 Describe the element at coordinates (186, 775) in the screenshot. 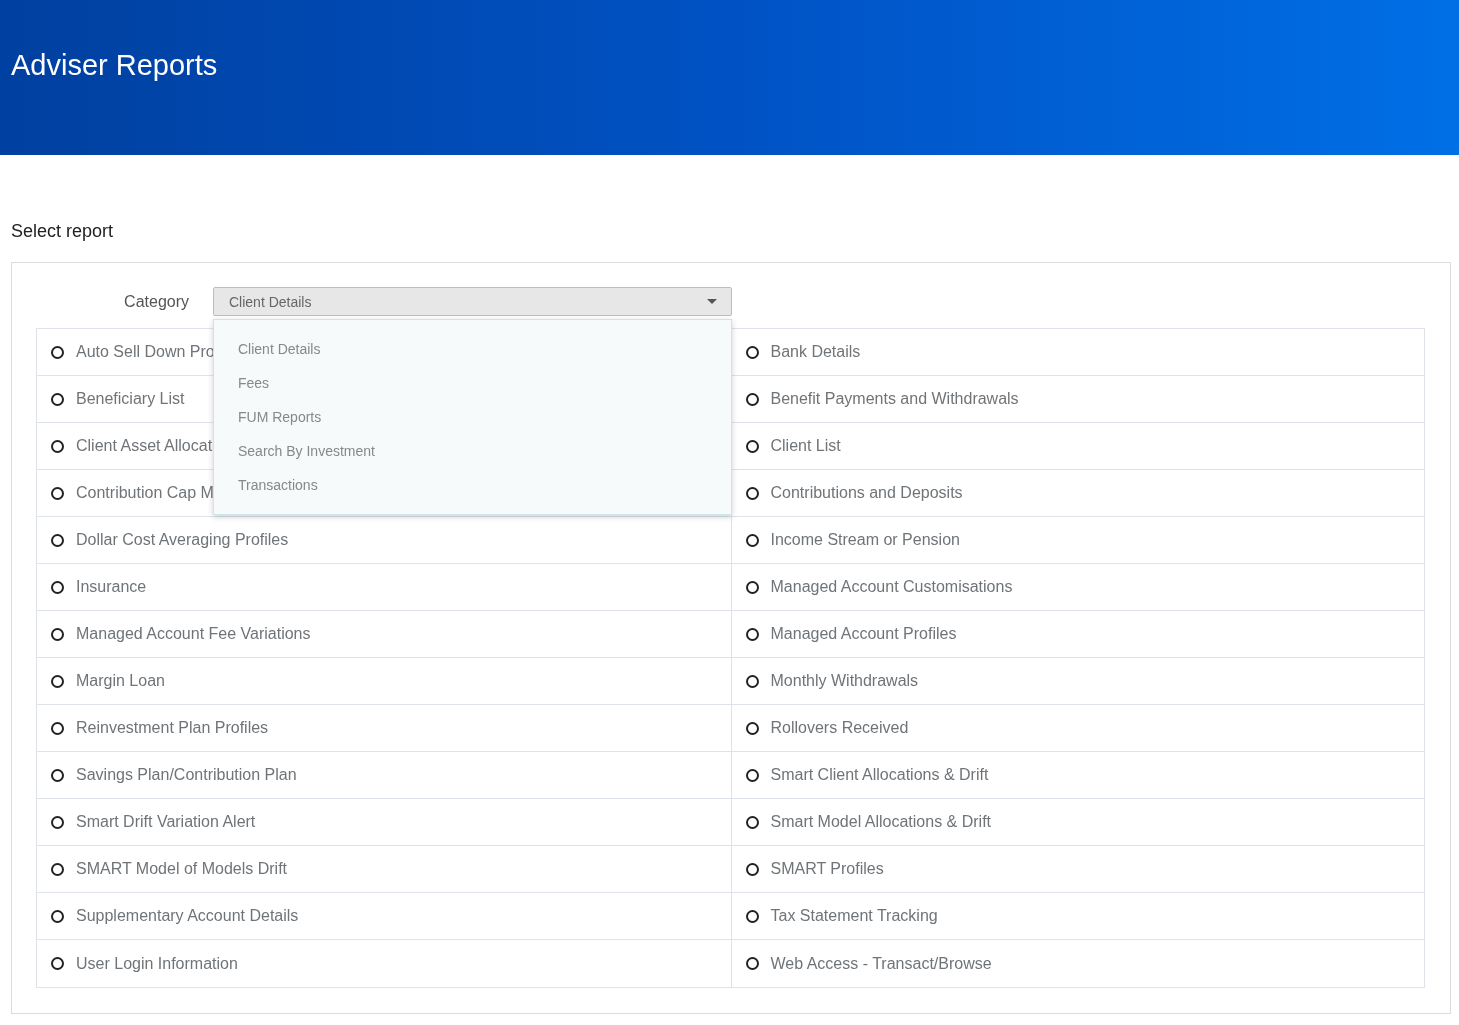

I see `report-label: Savings Plan/Contribution Plan` at that location.